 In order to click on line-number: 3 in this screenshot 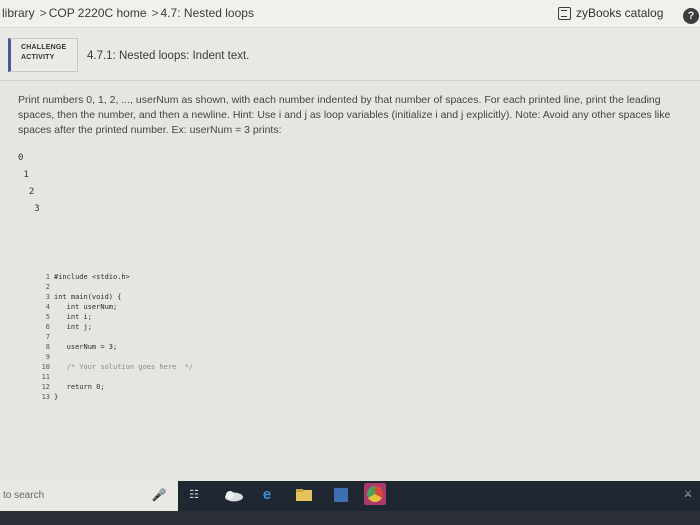, I will do `click(47, 297)`.